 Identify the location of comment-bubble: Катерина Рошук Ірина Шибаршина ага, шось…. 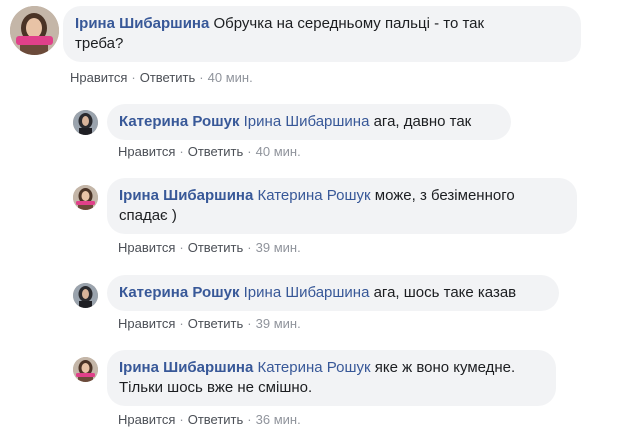
(333, 293).